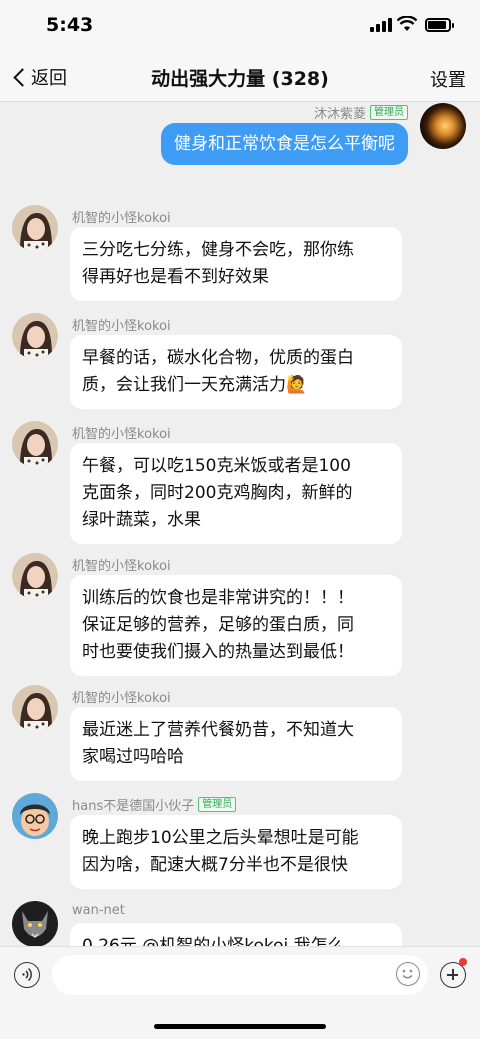 The height and width of the screenshot is (1039, 480). Describe the element at coordinates (218, 625) in the screenshot. I see `message-line: 保证足够的营养，足够的蛋白质，同` at that location.